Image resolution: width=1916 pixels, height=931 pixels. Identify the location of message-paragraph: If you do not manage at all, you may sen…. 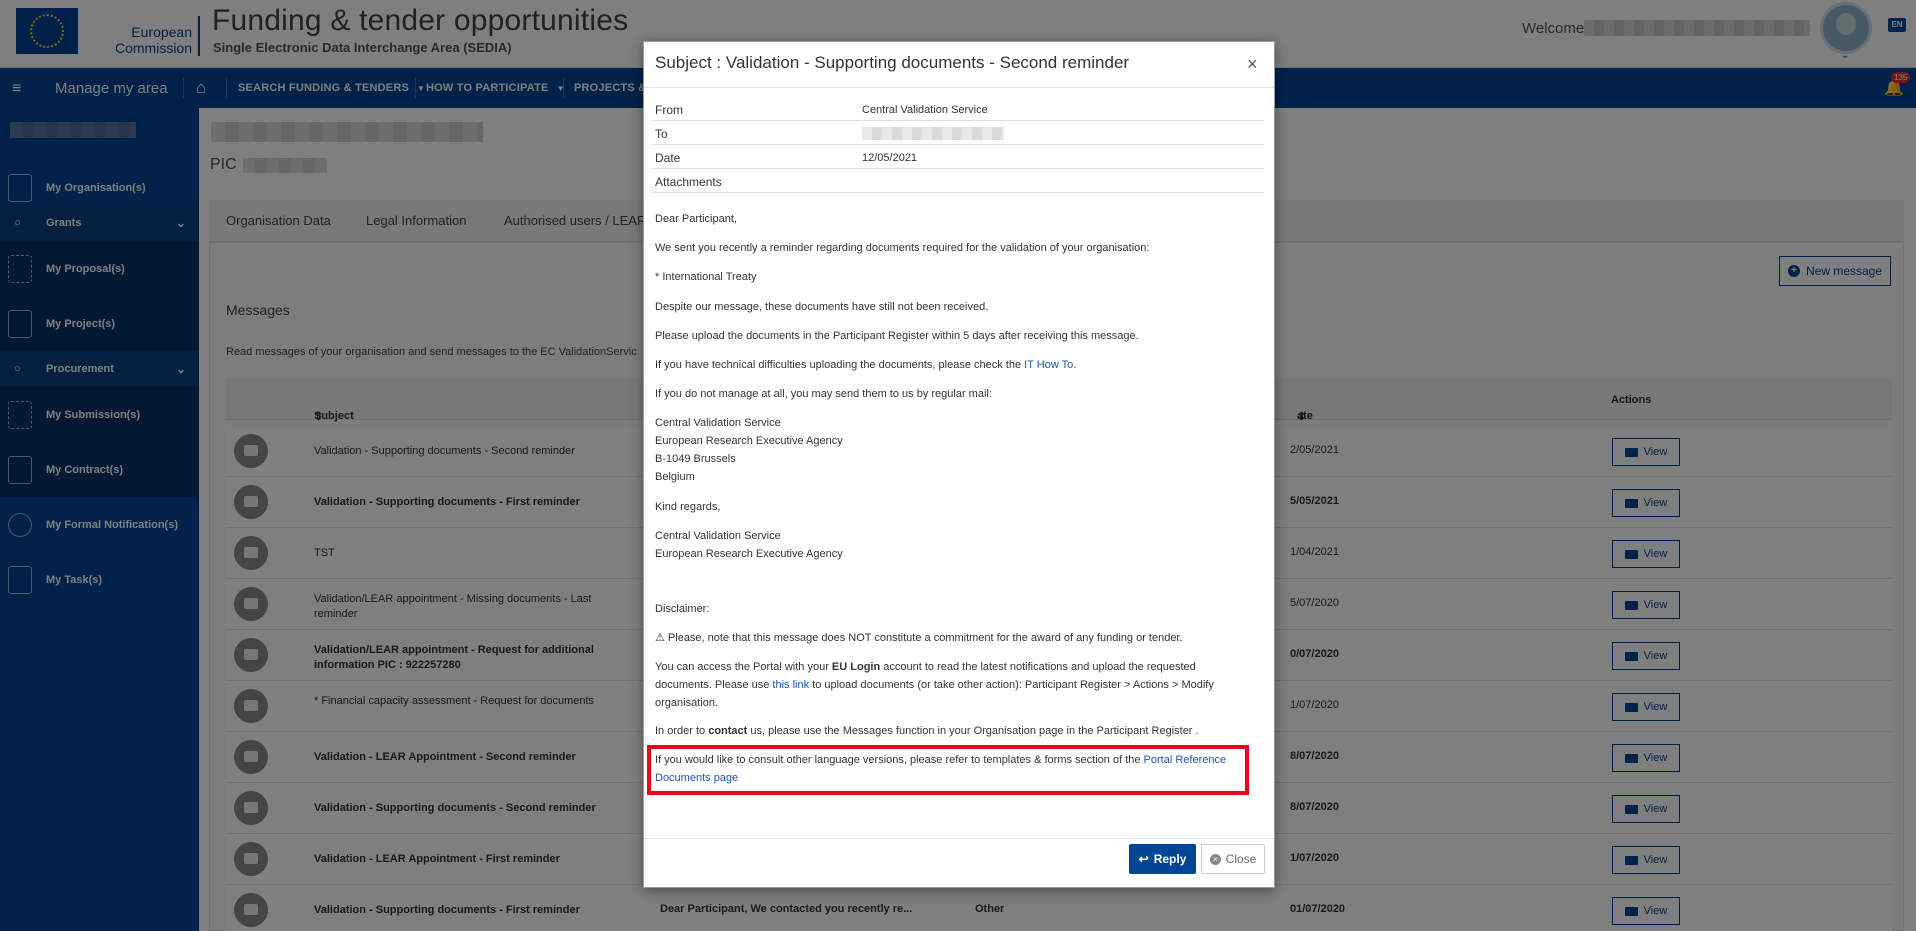
(823, 394).